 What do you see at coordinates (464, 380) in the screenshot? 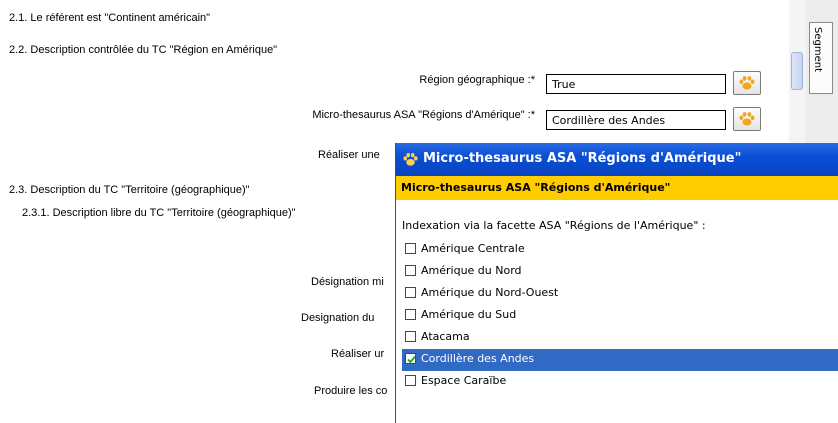
I see `list-item-label: Espace Caraïbe` at bounding box center [464, 380].